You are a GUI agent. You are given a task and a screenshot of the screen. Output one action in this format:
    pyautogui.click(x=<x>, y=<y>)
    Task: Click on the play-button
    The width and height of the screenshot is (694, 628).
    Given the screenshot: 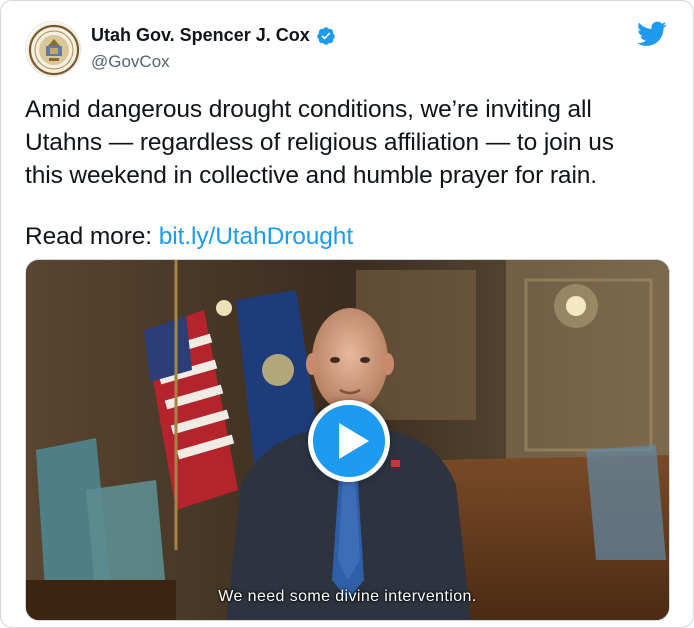 What is the action you would take?
    pyautogui.click(x=349, y=441)
    